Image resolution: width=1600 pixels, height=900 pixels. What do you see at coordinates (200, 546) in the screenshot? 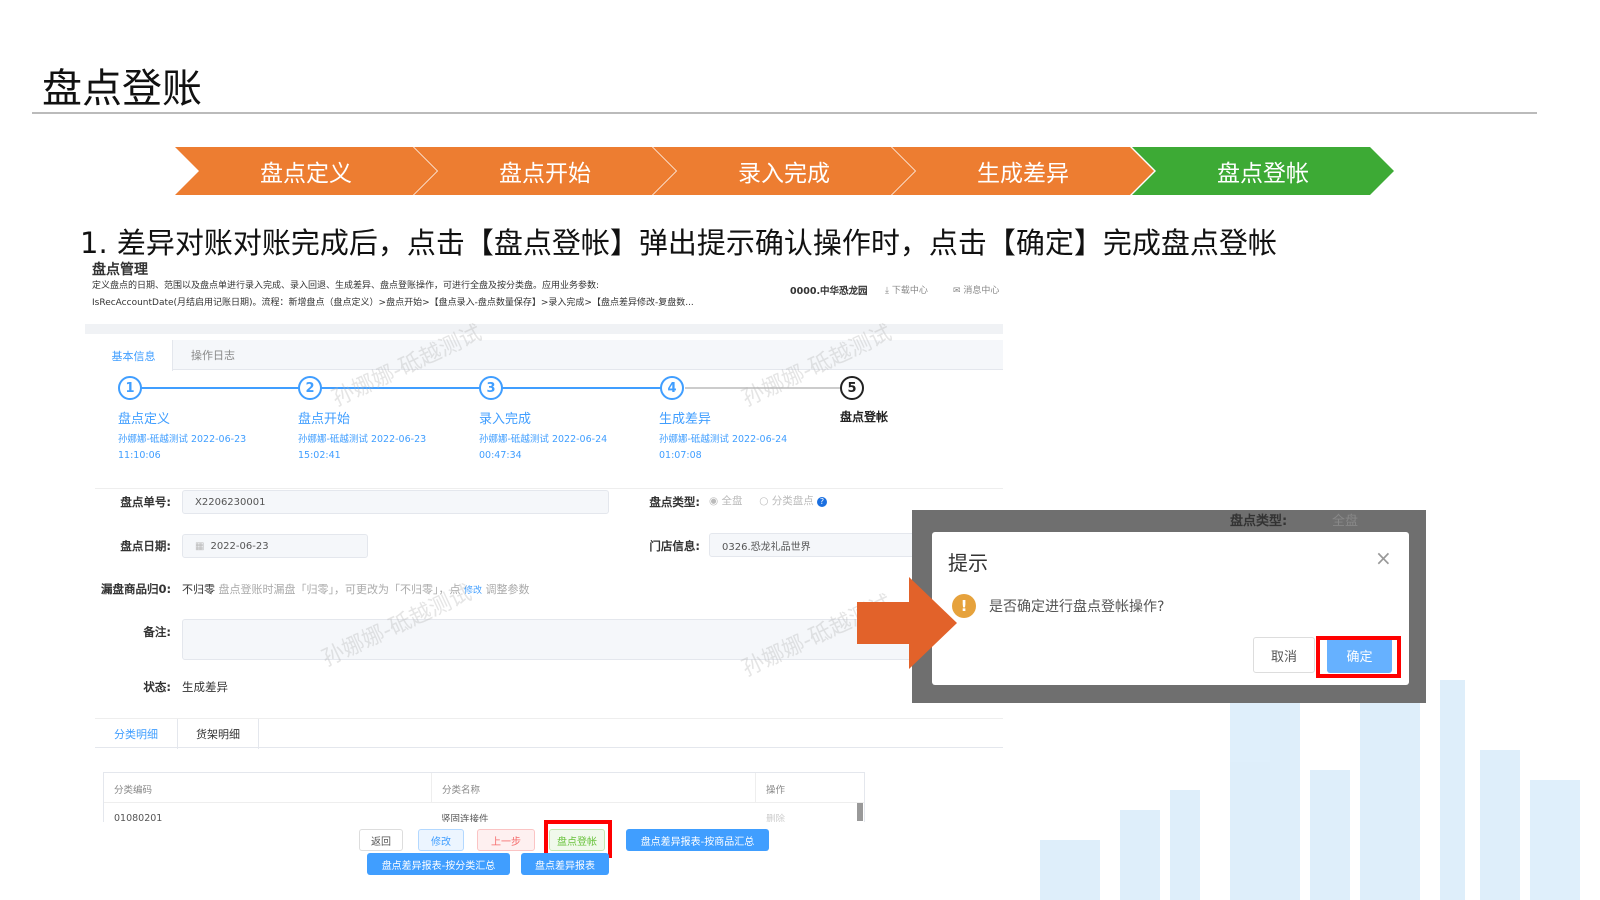
I see `calendar-icon: ▦` at bounding box center [200, 546].